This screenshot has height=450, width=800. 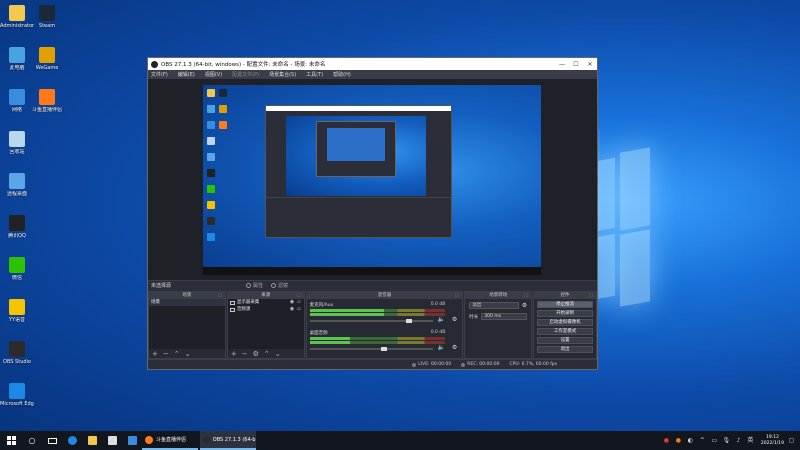 I want to click on source-item: 音频源 ◉ ▫, so click(x=266, y=309).